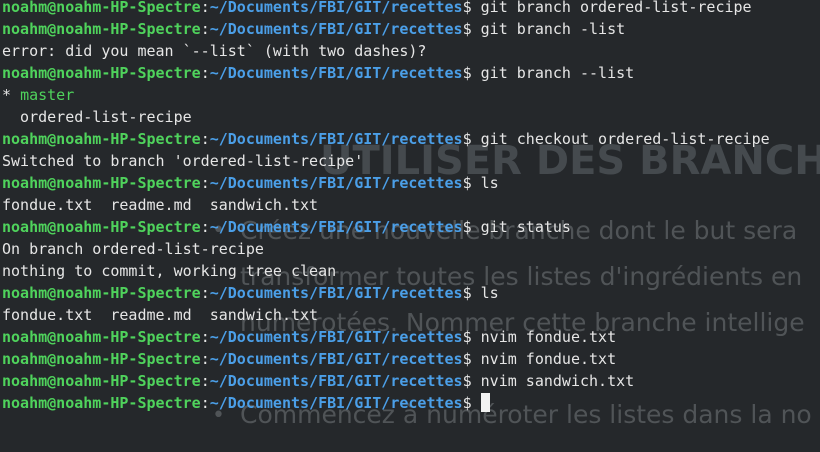  Describe the element at coordinates (169, 271) in the screenshot. I see `output-text: nothing to commit, working tree clean` at that location.